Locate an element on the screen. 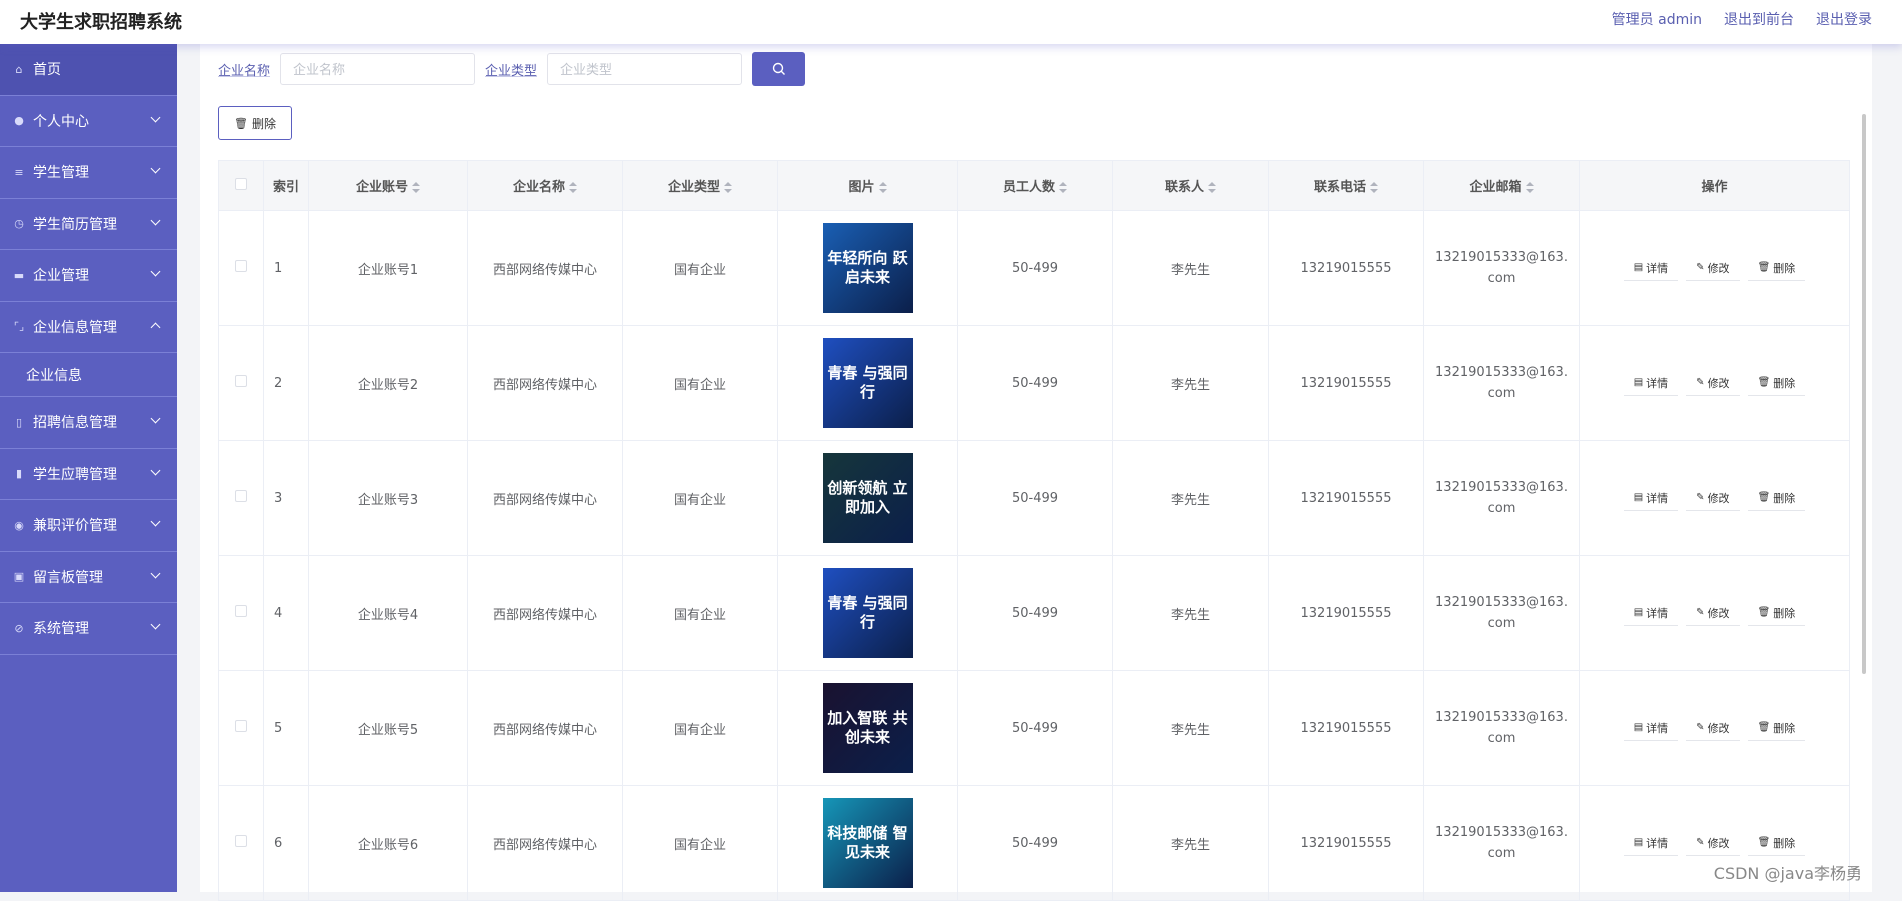 The height and width of the screenshot is (901, 1902). back-to-frontend-link: 退出到前台 is located at coordinates (1759, 19).